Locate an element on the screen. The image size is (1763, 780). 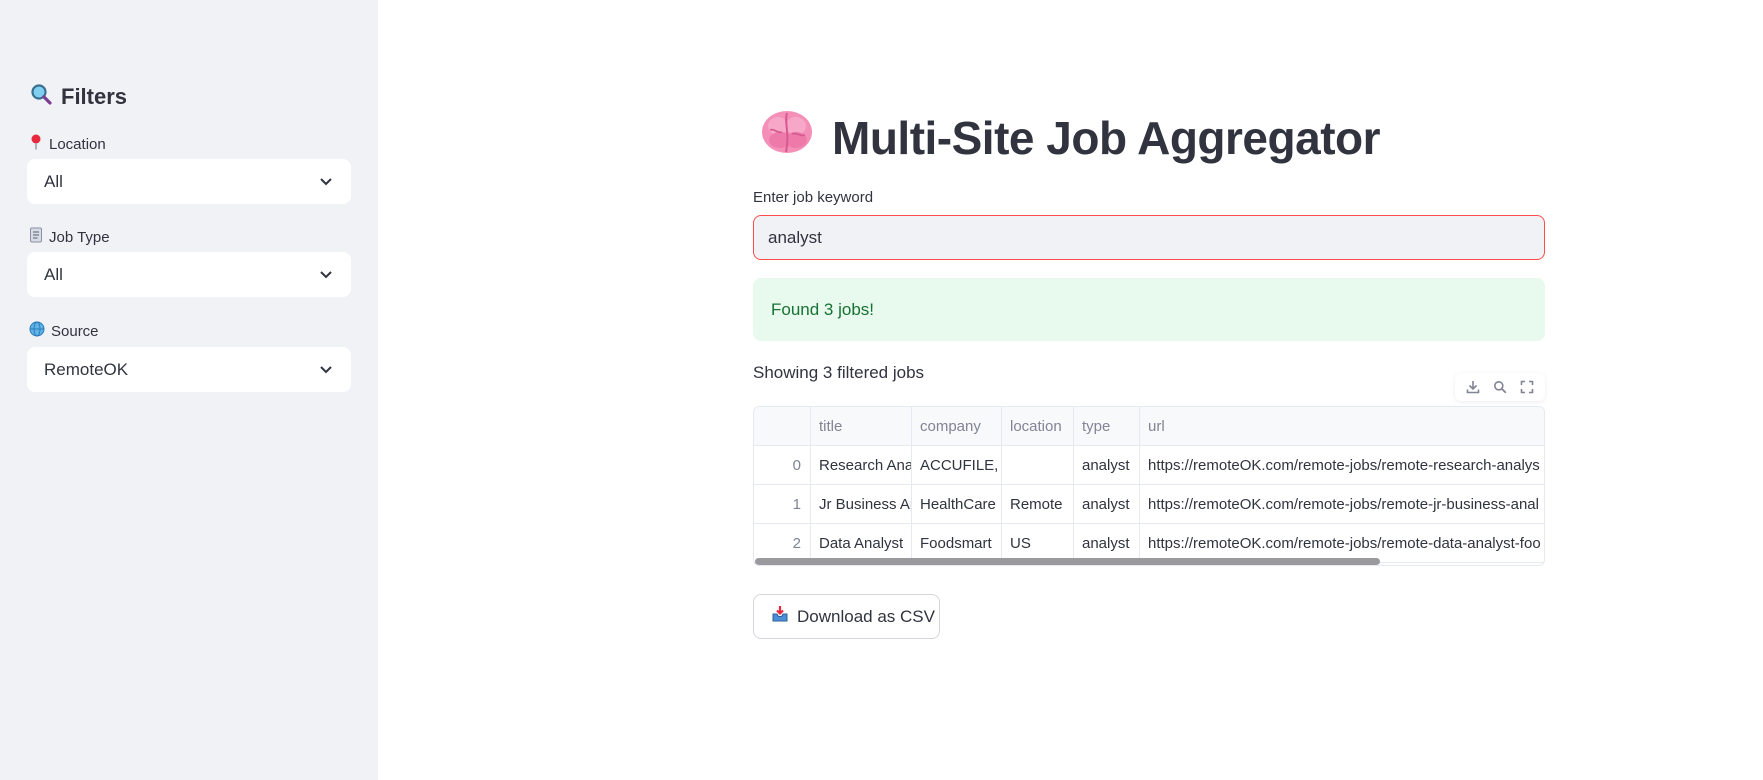
row-index: 2 is located at coordinates (782, 543).